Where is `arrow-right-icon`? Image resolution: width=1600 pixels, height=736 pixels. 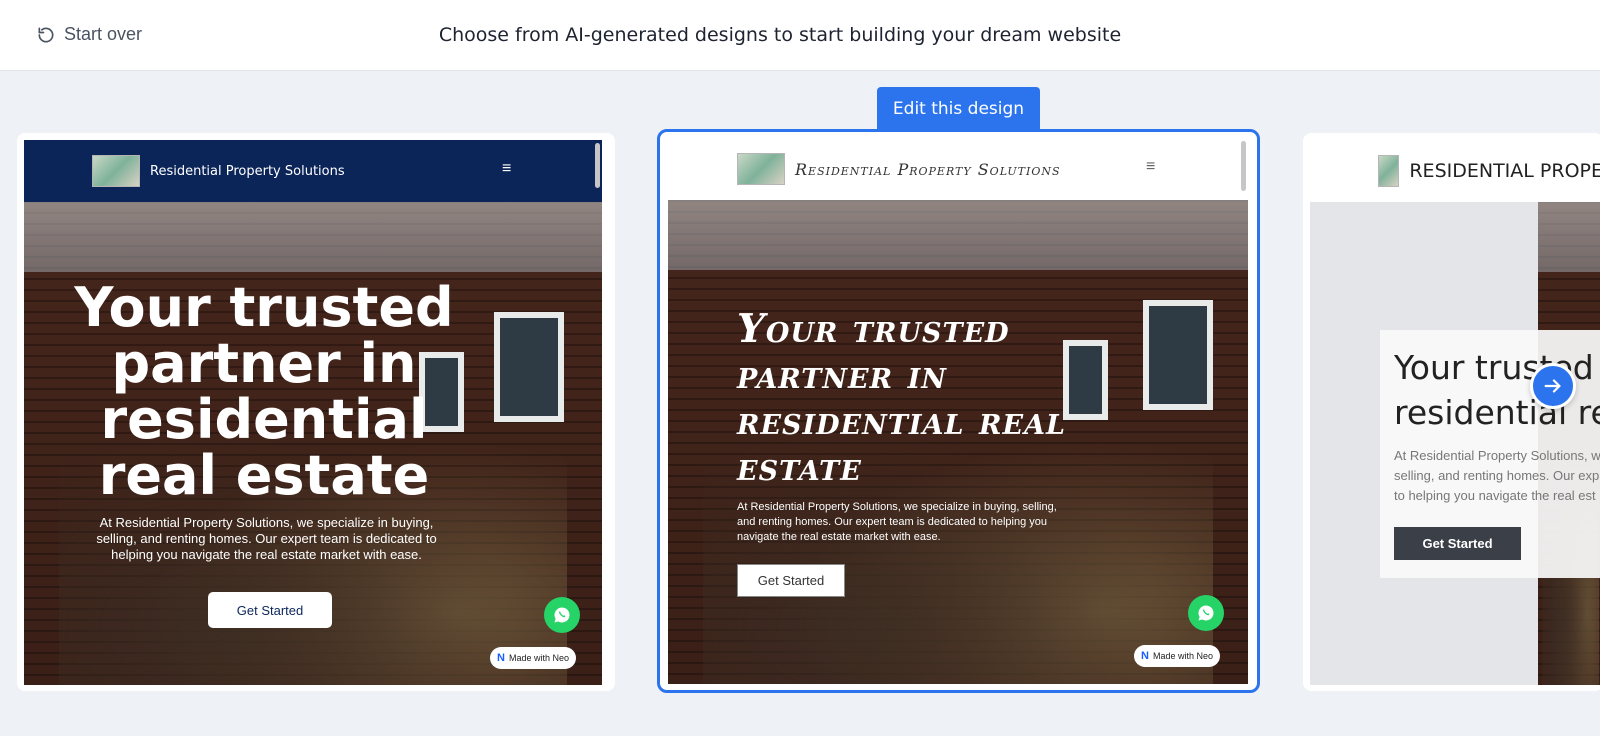 arrow-right-icon is located at coordinates (1552, 386).